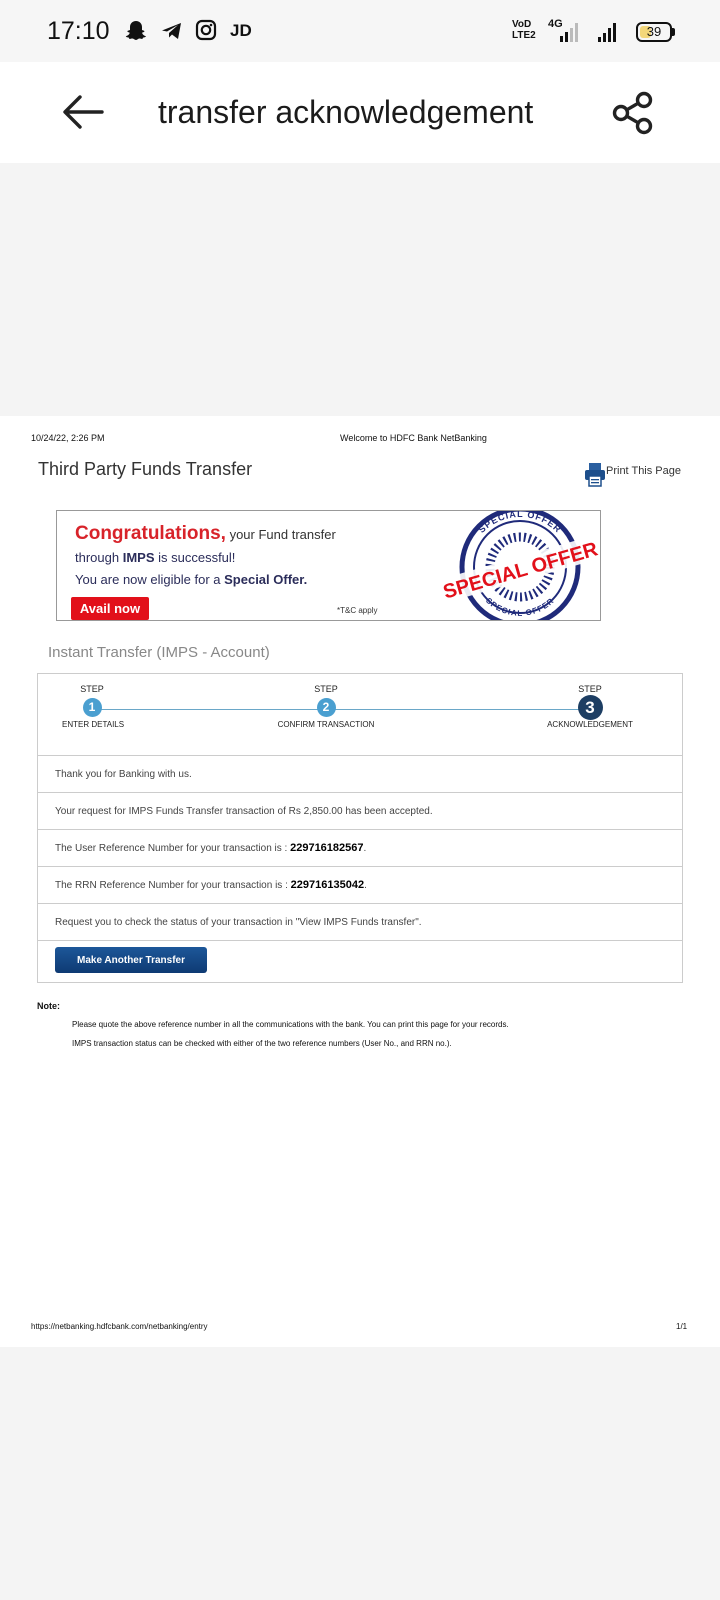  Describe the element at coordinates (590, 689) in the screenshot. I see `step-3-word: STEP` at that location.